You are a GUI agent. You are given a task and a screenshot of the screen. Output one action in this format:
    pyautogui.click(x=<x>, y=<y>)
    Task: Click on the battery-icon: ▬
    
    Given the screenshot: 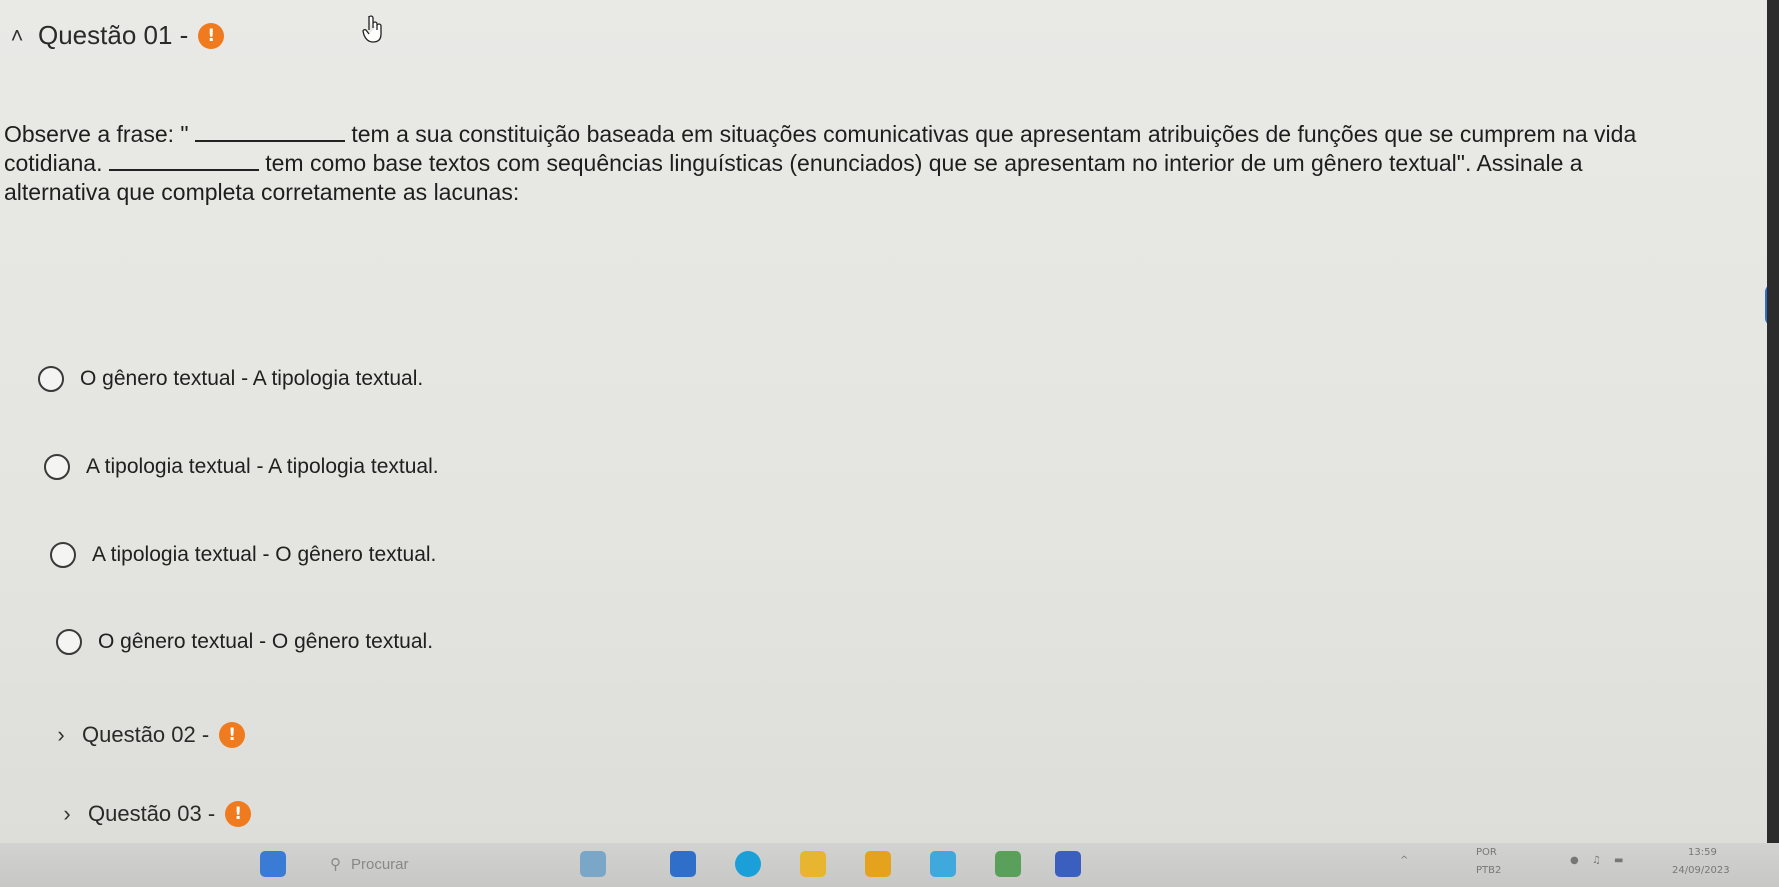 What is the action you would take?
    pyautogui.click(x=1618, y=860)
    